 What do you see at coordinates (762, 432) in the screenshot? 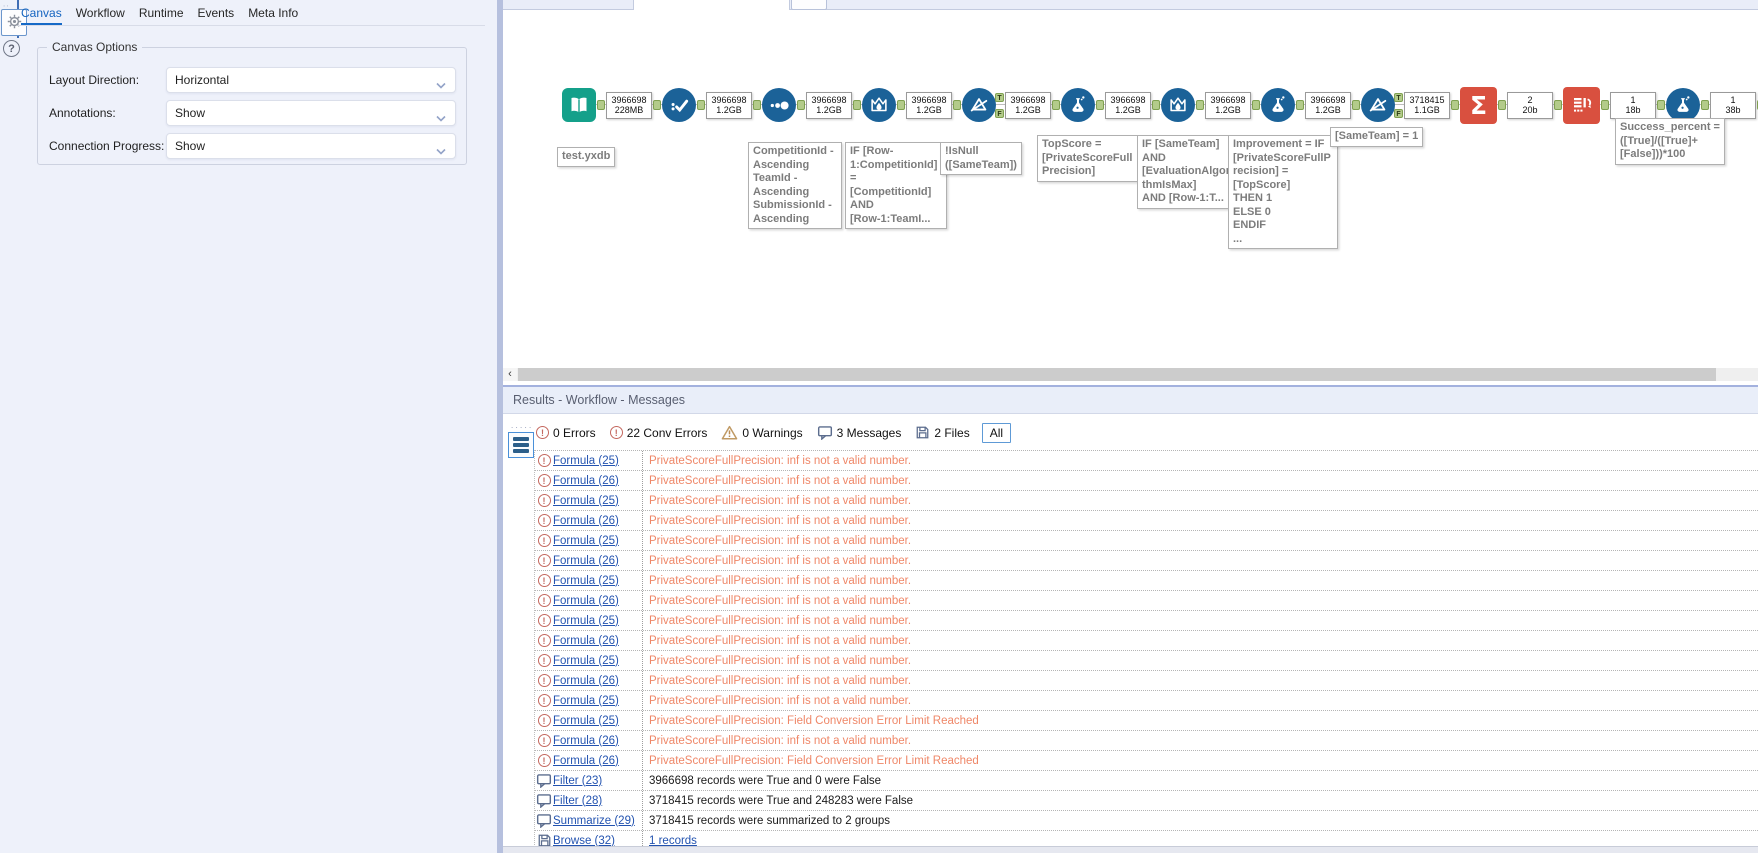
I see `count-0-warnings: 0 Warnings` at bounding box center [762, 432].